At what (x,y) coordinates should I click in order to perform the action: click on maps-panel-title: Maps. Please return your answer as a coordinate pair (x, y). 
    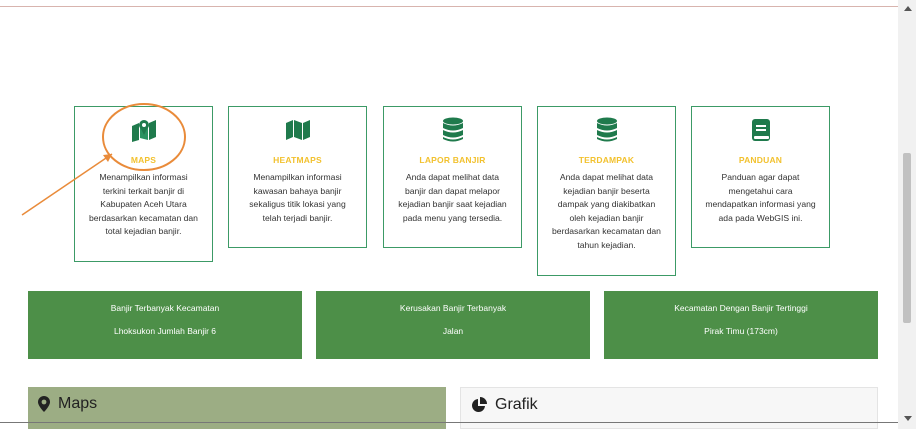
    Looking at the image, I should click on (78, 403).